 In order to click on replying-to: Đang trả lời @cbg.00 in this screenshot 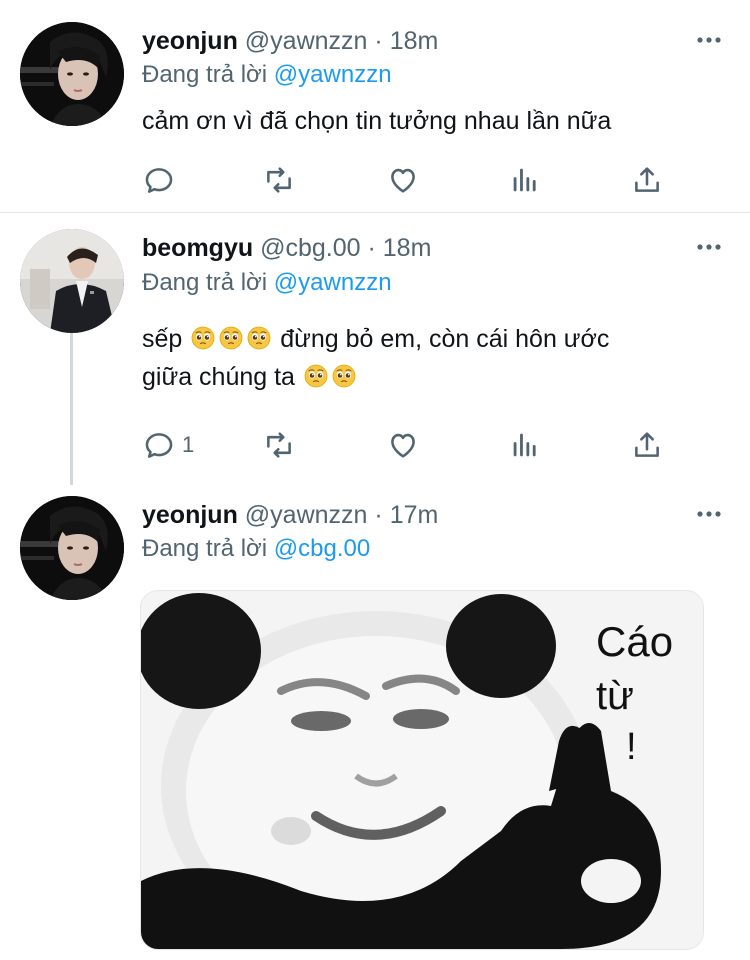, I will do `click(256, 549)`.